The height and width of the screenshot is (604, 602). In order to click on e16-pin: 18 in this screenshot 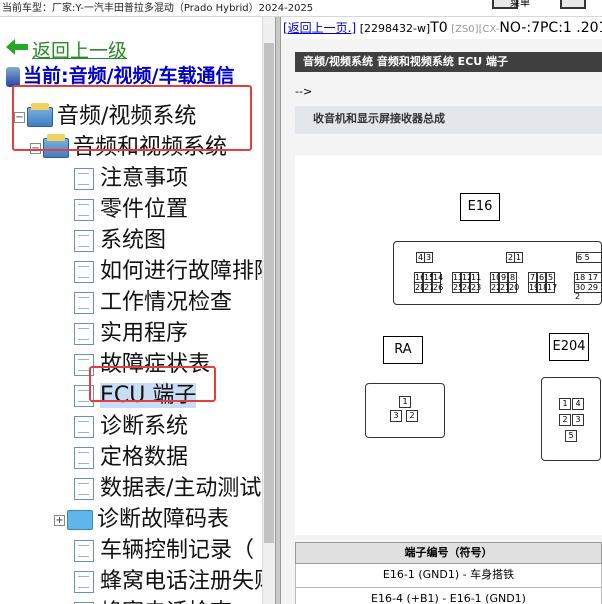, I will do `click(543, 287)`.